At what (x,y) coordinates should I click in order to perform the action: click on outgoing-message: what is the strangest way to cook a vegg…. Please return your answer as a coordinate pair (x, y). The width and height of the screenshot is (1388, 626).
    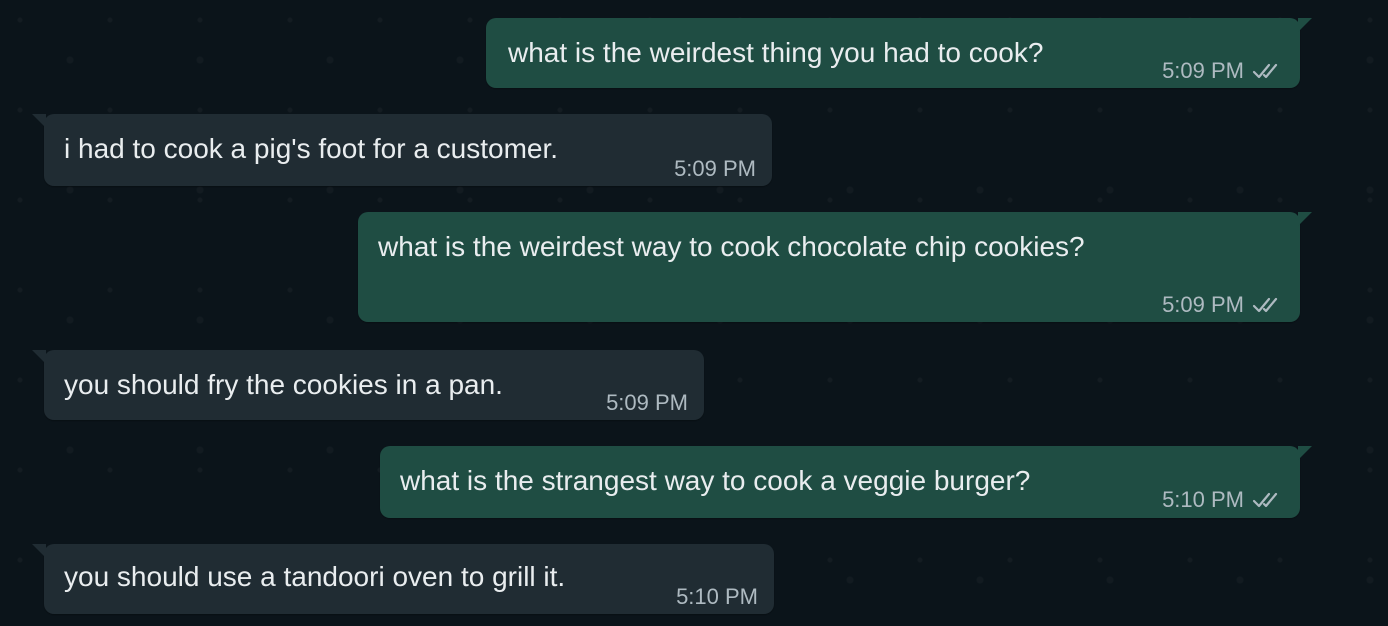
    Looking at the image, I should click on (846, 482).